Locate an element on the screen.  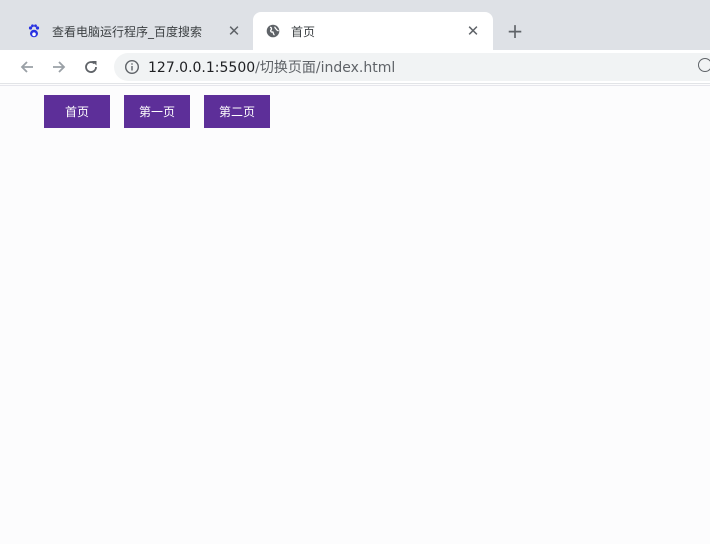
tab-title: 查看电脑运行程序_百度搜索 is located at coordinates (127, 31).